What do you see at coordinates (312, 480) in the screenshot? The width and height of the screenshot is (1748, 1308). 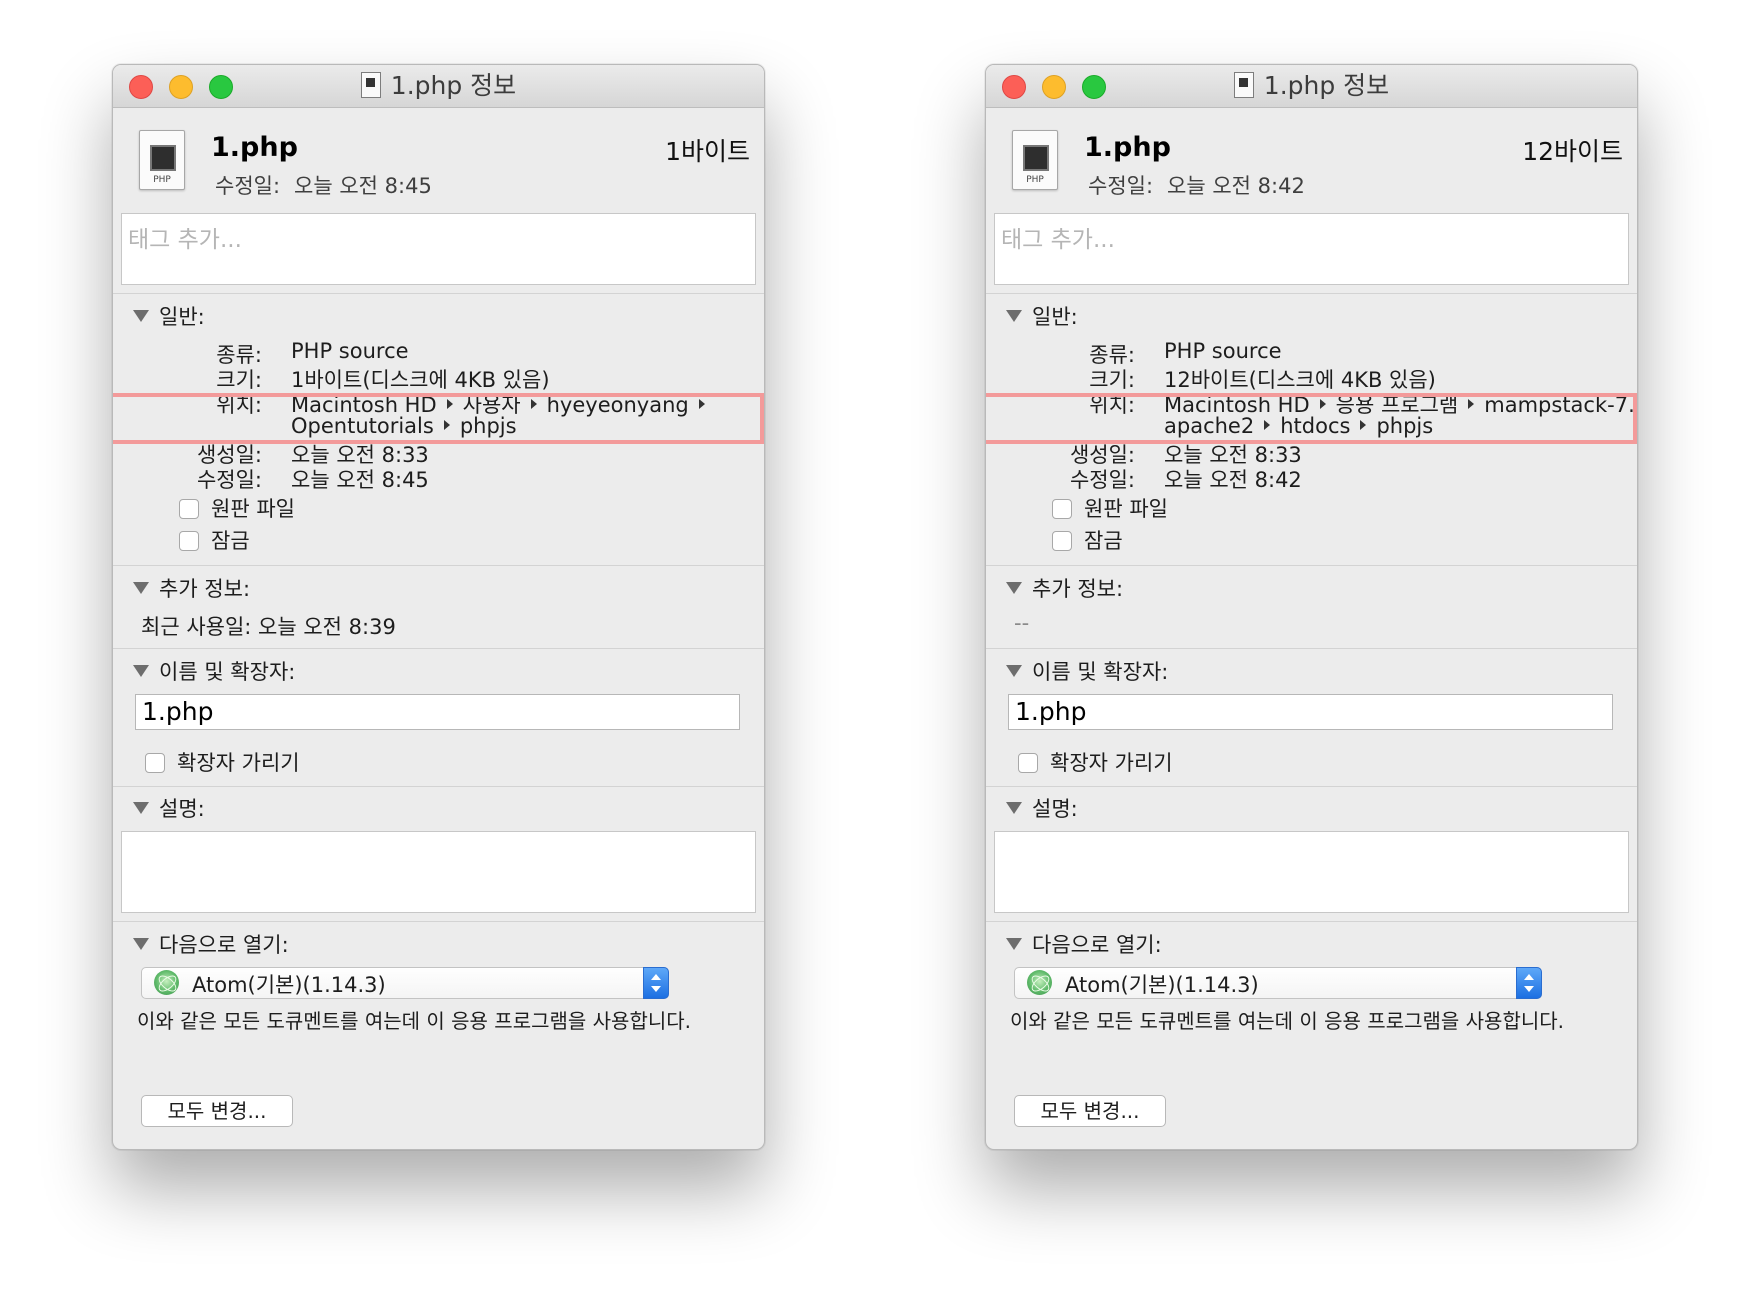 I see `modified-row: 수정일: 오늘 오전 8:45` at bounding box center [312, 480].